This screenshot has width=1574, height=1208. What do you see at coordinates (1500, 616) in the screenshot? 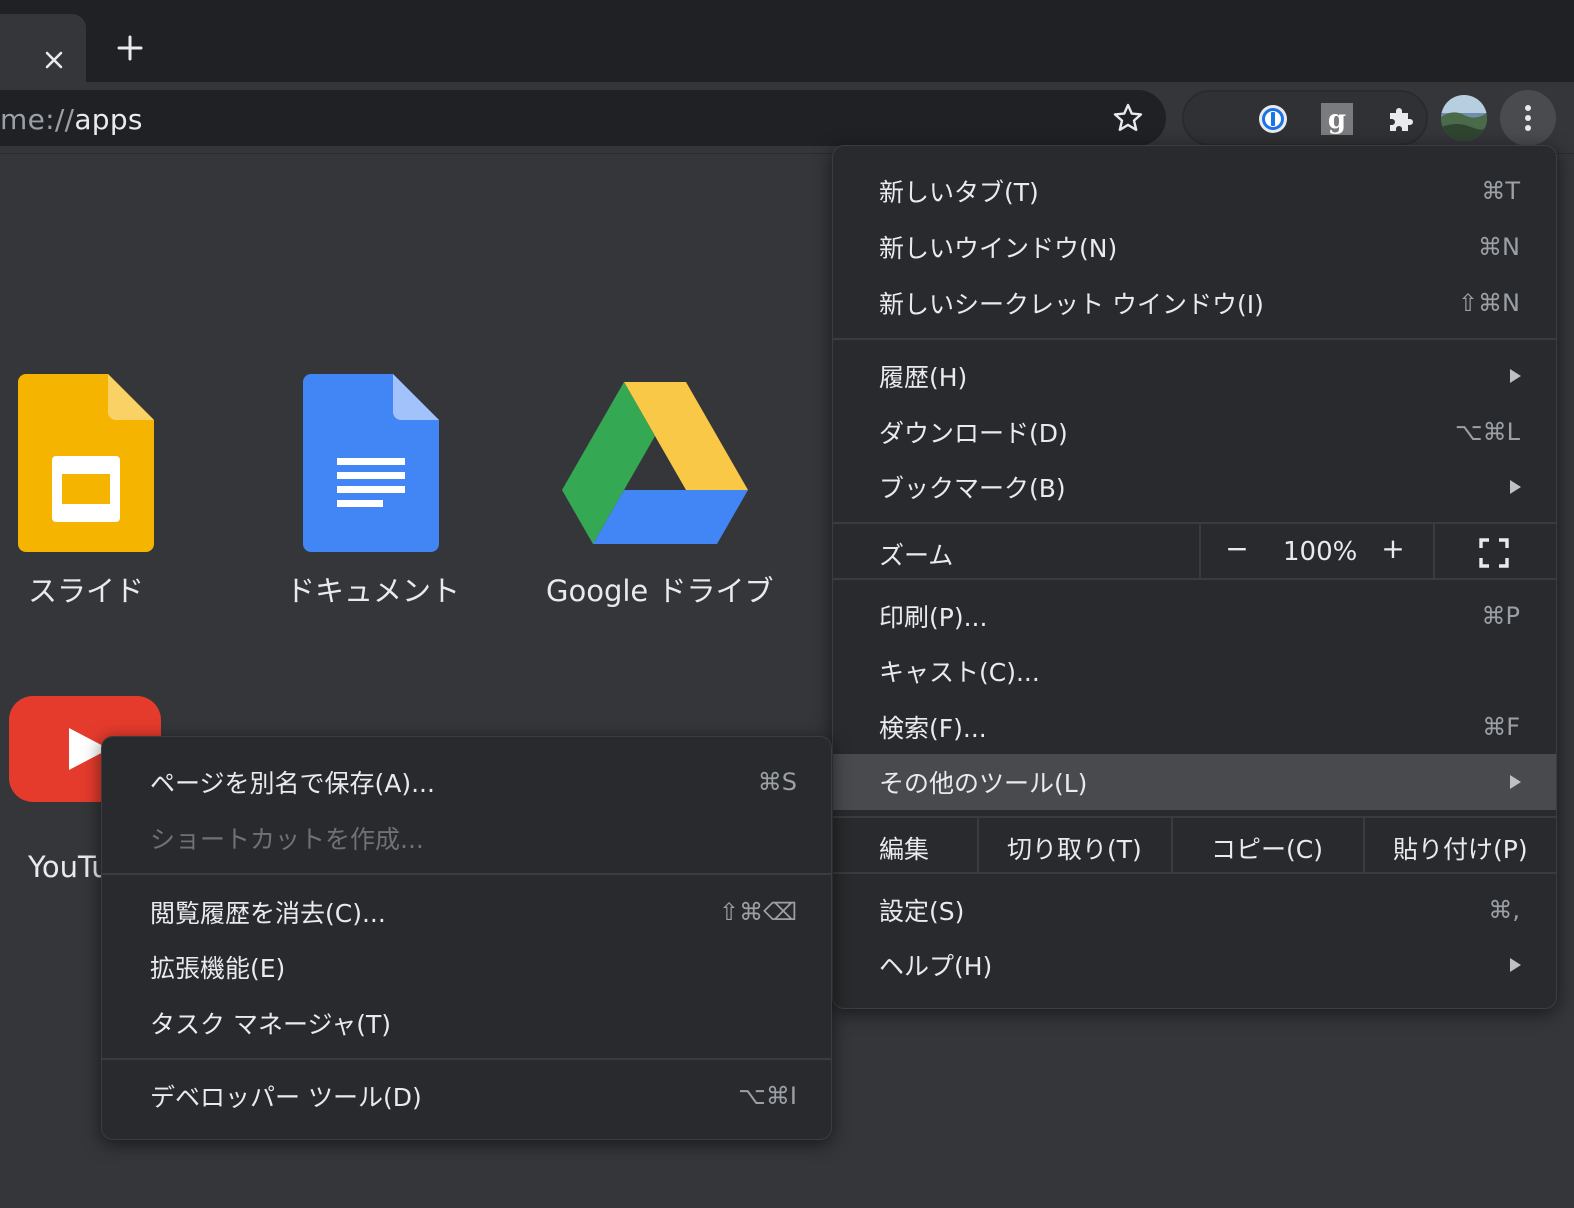
I see `menu-item-shortcut: ⌘P` at bounding box center [1500, 616].